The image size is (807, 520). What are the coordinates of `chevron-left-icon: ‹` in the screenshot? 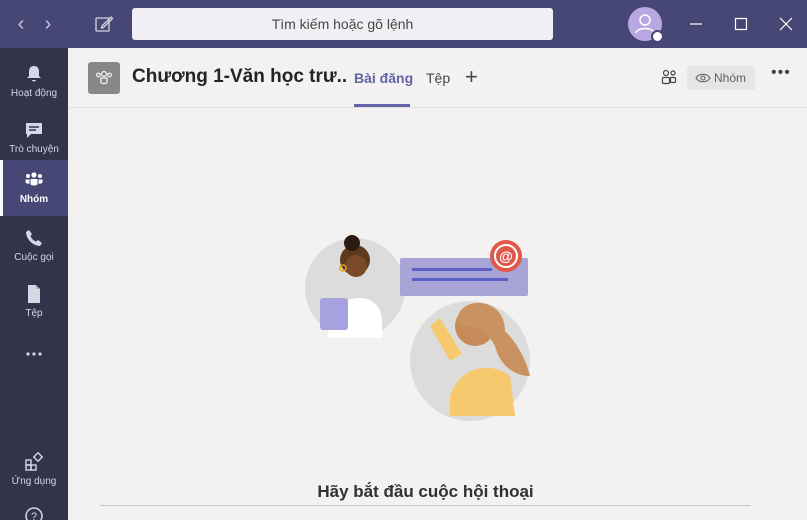 It's located at (21, 24).